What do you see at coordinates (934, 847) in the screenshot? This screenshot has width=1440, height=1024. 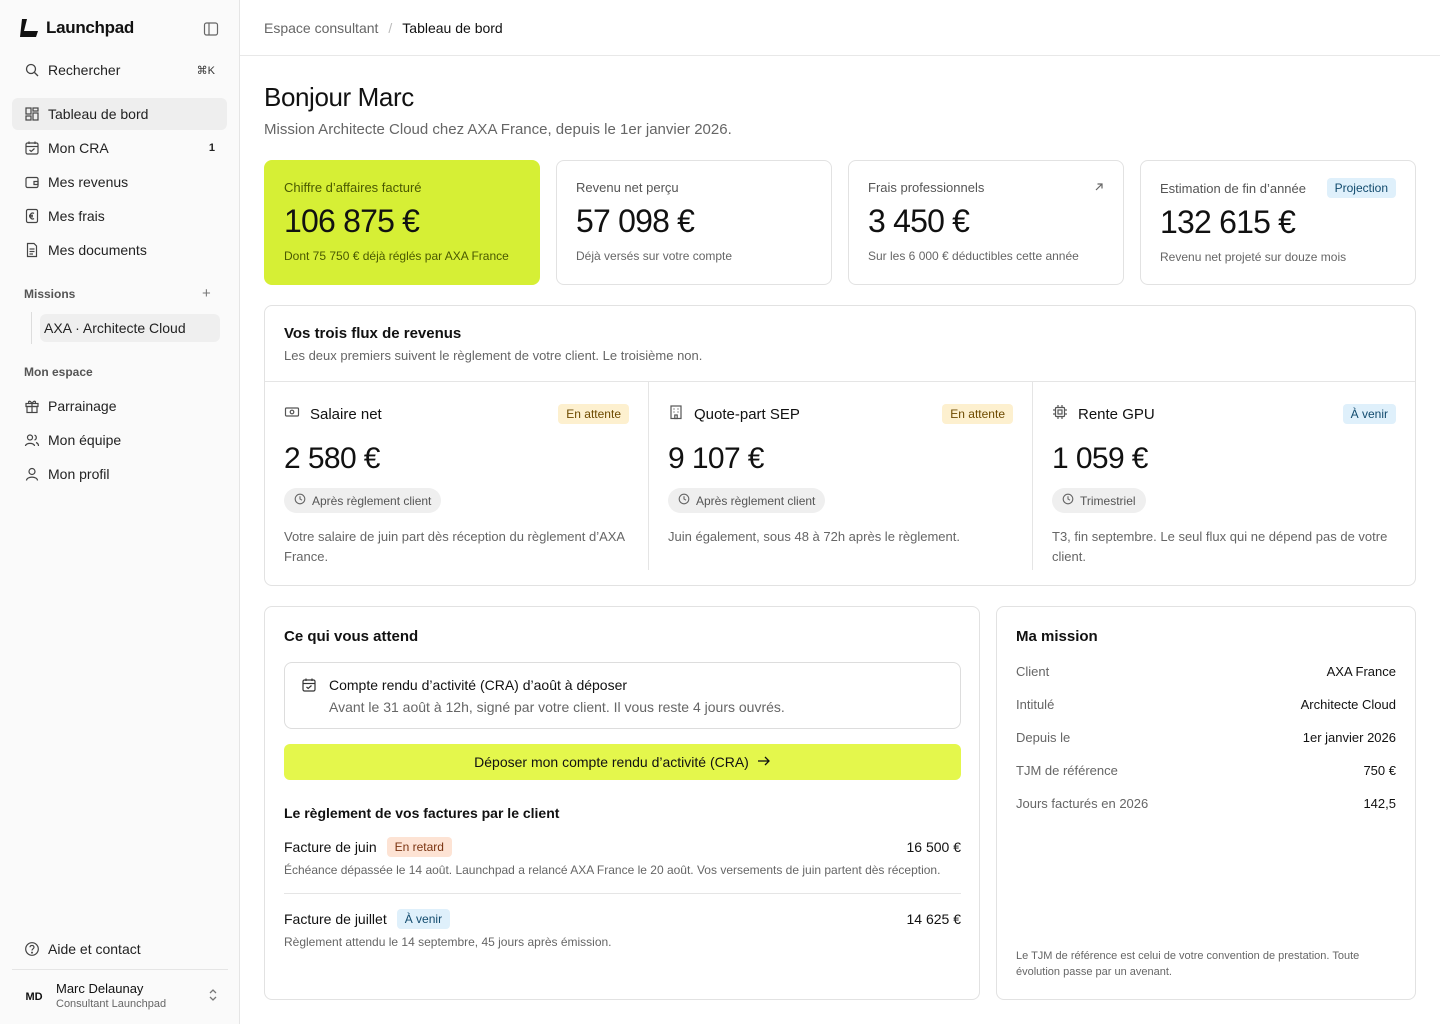 I see `invoice-amount: 16 500 €` at bounding box center [934, 847].